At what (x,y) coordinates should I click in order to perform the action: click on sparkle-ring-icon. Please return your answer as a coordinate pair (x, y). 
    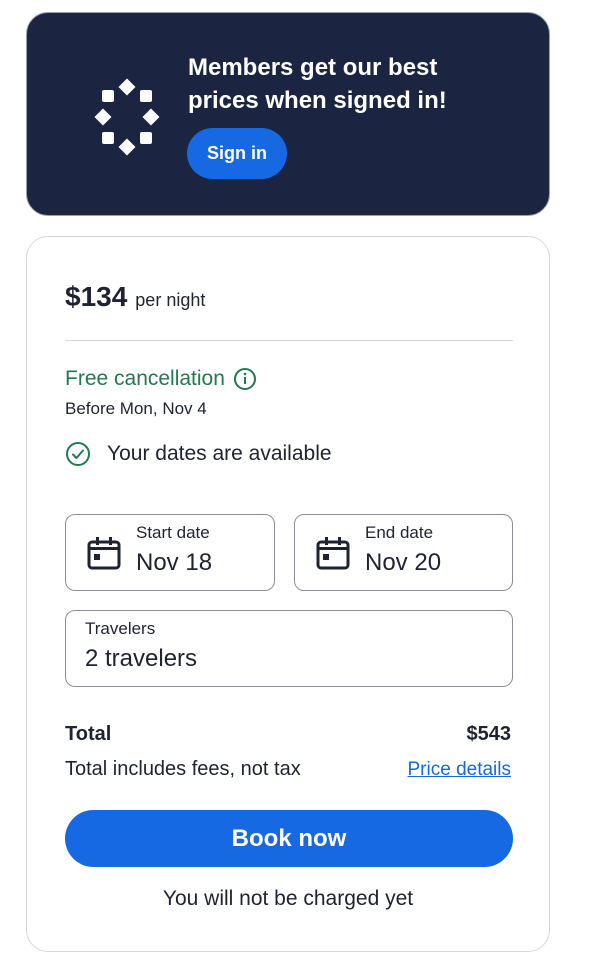
    Looking at the image, I should click on (127, 117).